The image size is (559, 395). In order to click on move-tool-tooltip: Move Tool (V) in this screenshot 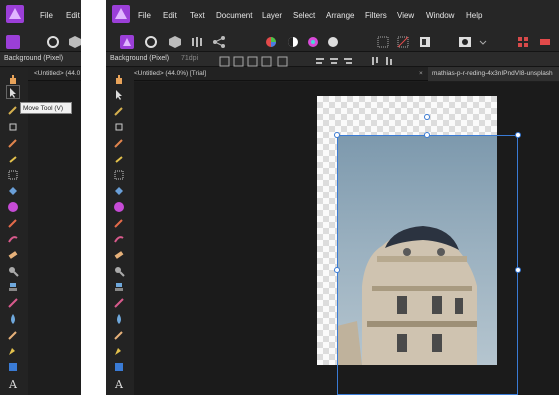, I will do `click(46, 108)`.